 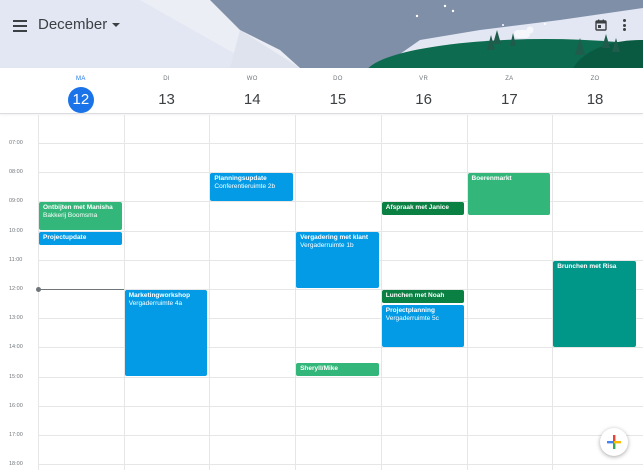 I want to click on calendar-event: Vergadering met klant Vergaderruimte 1b, so click(x=337, y=260).